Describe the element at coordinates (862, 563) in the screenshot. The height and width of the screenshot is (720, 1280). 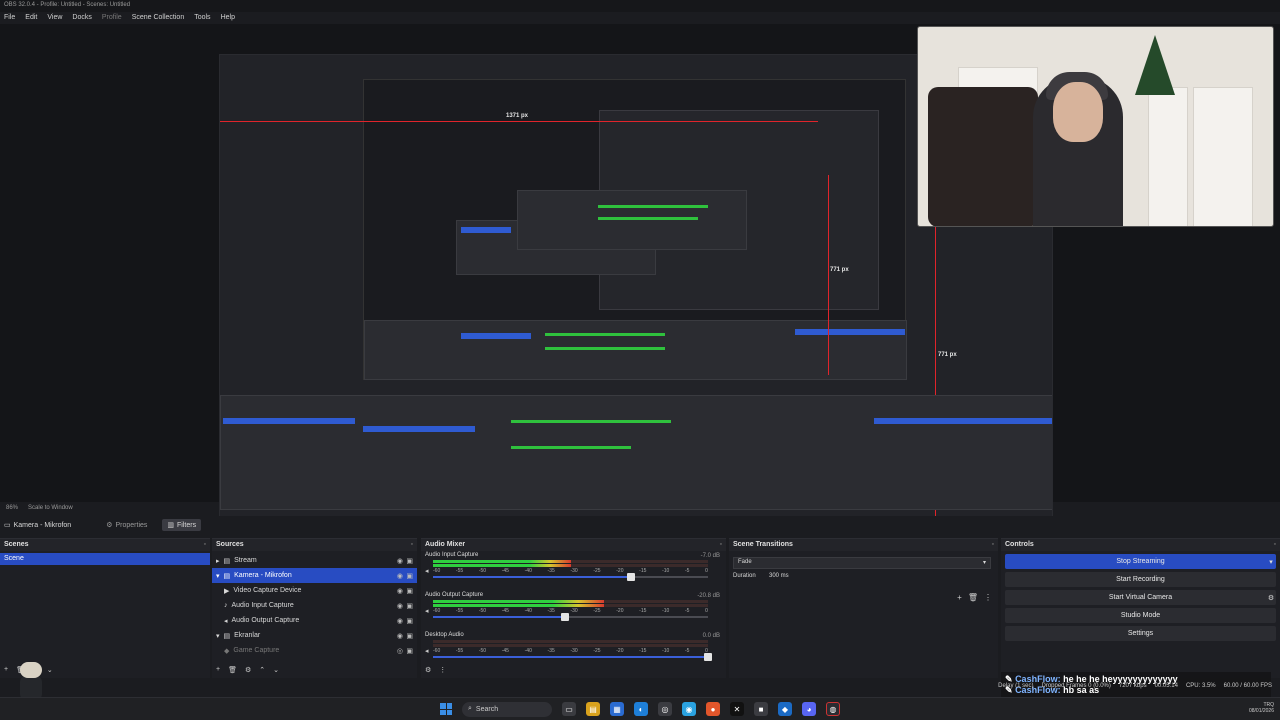
I see `transition-select: Fade ▾` at that location.